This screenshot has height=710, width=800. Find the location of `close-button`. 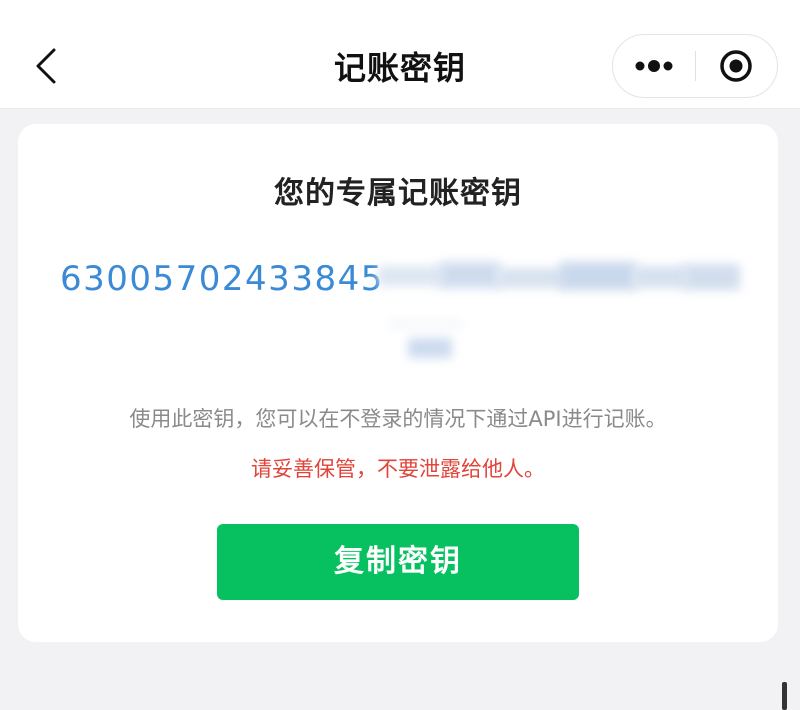

close-button is located at coordinates (737, 66).